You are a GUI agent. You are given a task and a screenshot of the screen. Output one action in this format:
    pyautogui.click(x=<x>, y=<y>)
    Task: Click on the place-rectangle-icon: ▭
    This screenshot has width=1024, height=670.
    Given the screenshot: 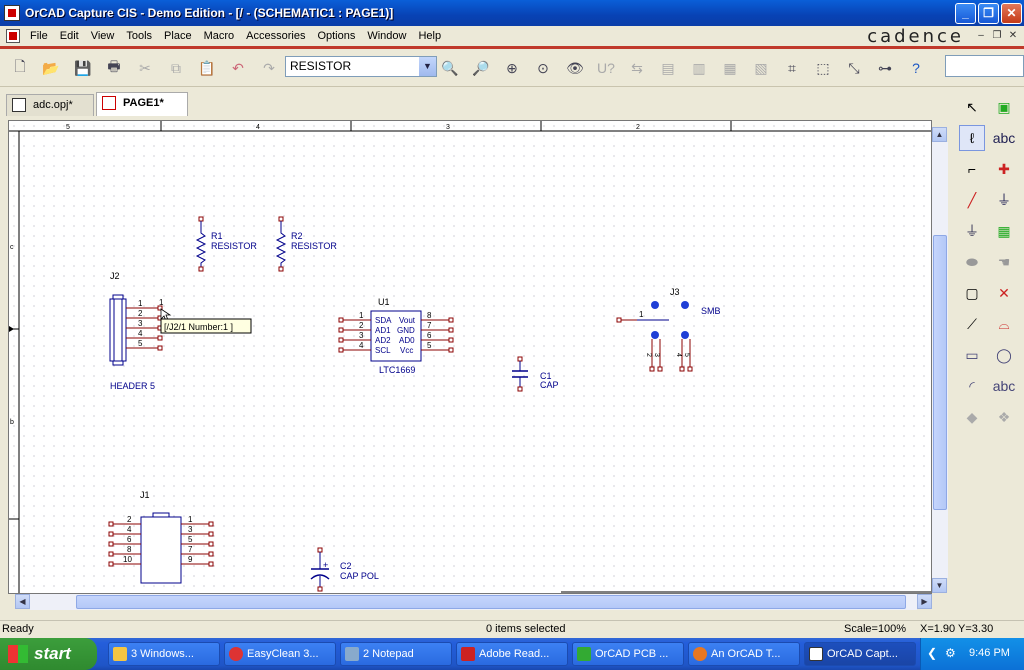 What is the action you would take?
    pyautogui.click(x=972, y=355)
    